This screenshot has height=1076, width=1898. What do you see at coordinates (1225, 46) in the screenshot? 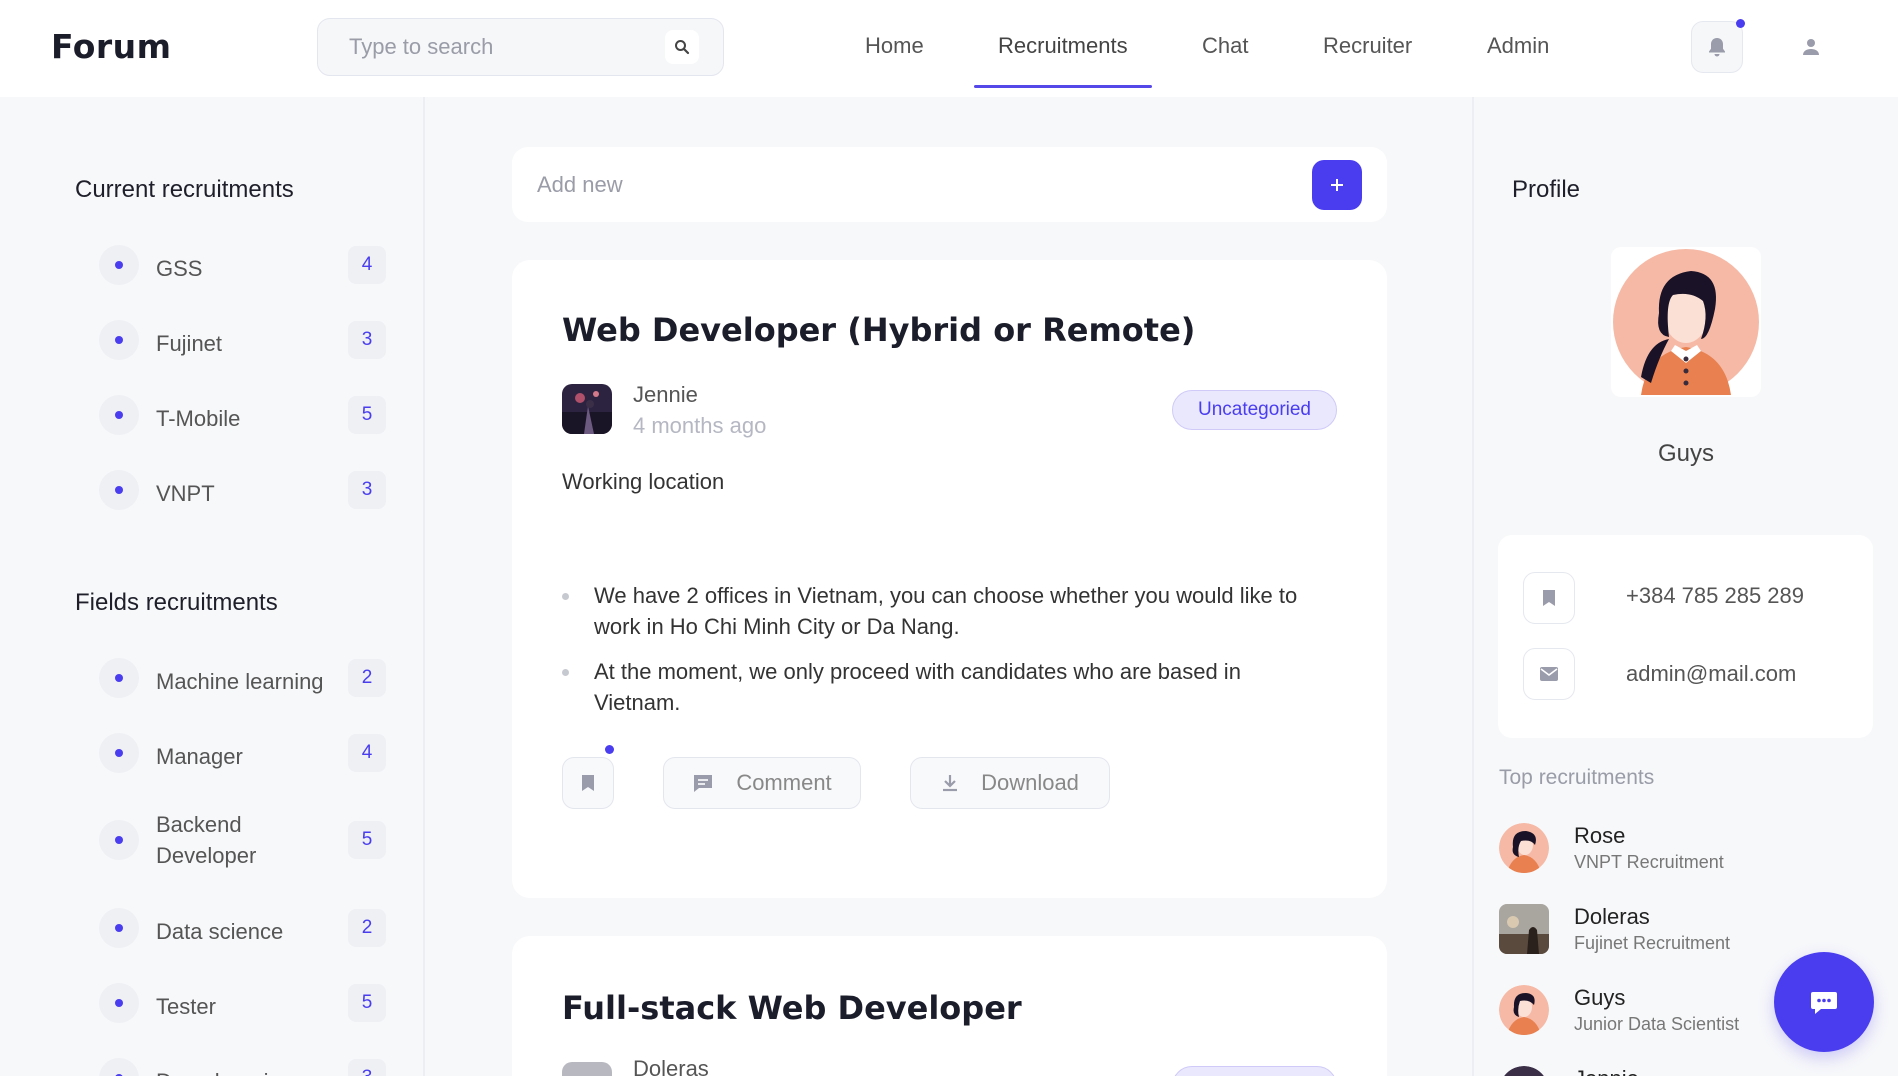
I see `nav-chat: Chat` at bounding box center [1225, 46].